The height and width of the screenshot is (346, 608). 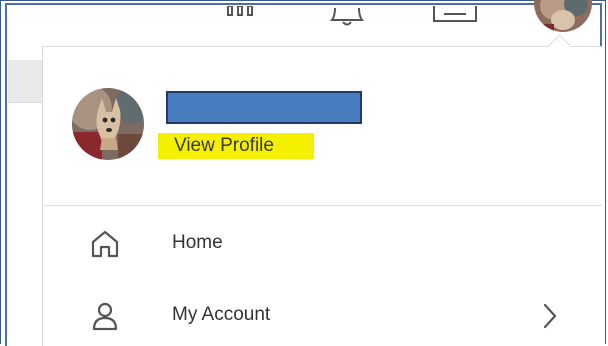 I want to click on chevron-right-icon, so click(x=550, y=316).